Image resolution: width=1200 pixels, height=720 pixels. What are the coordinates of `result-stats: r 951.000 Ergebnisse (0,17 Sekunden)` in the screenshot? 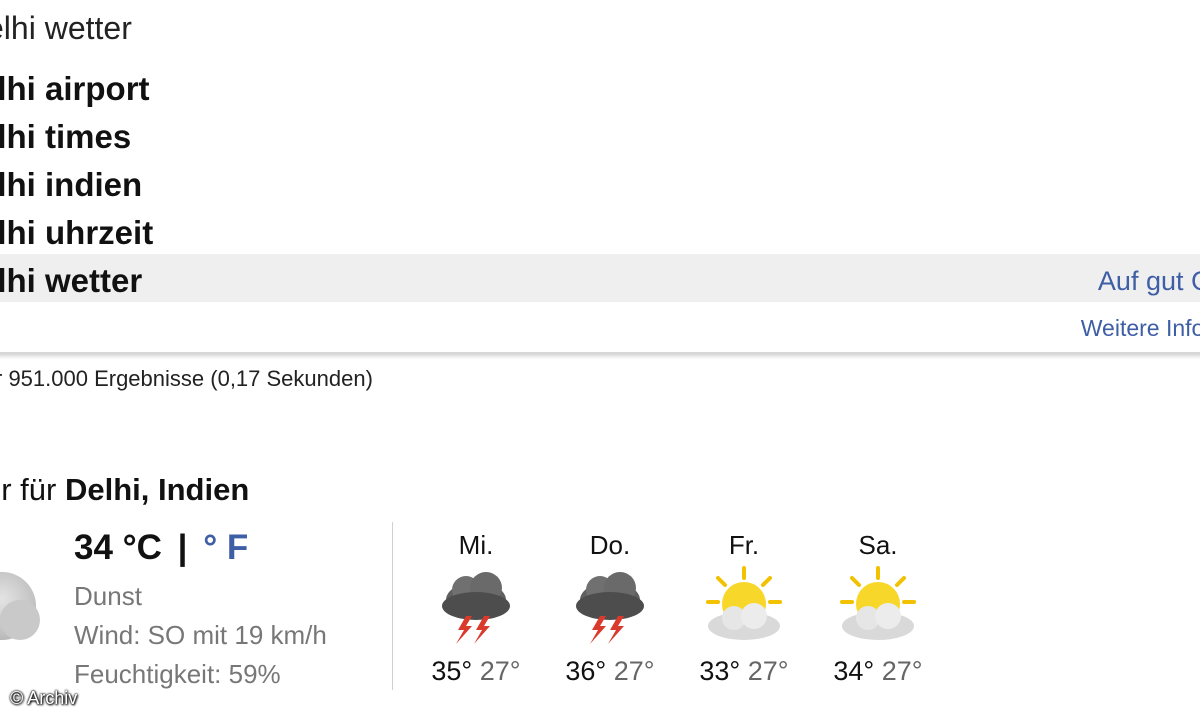 It's located at (186, 378).